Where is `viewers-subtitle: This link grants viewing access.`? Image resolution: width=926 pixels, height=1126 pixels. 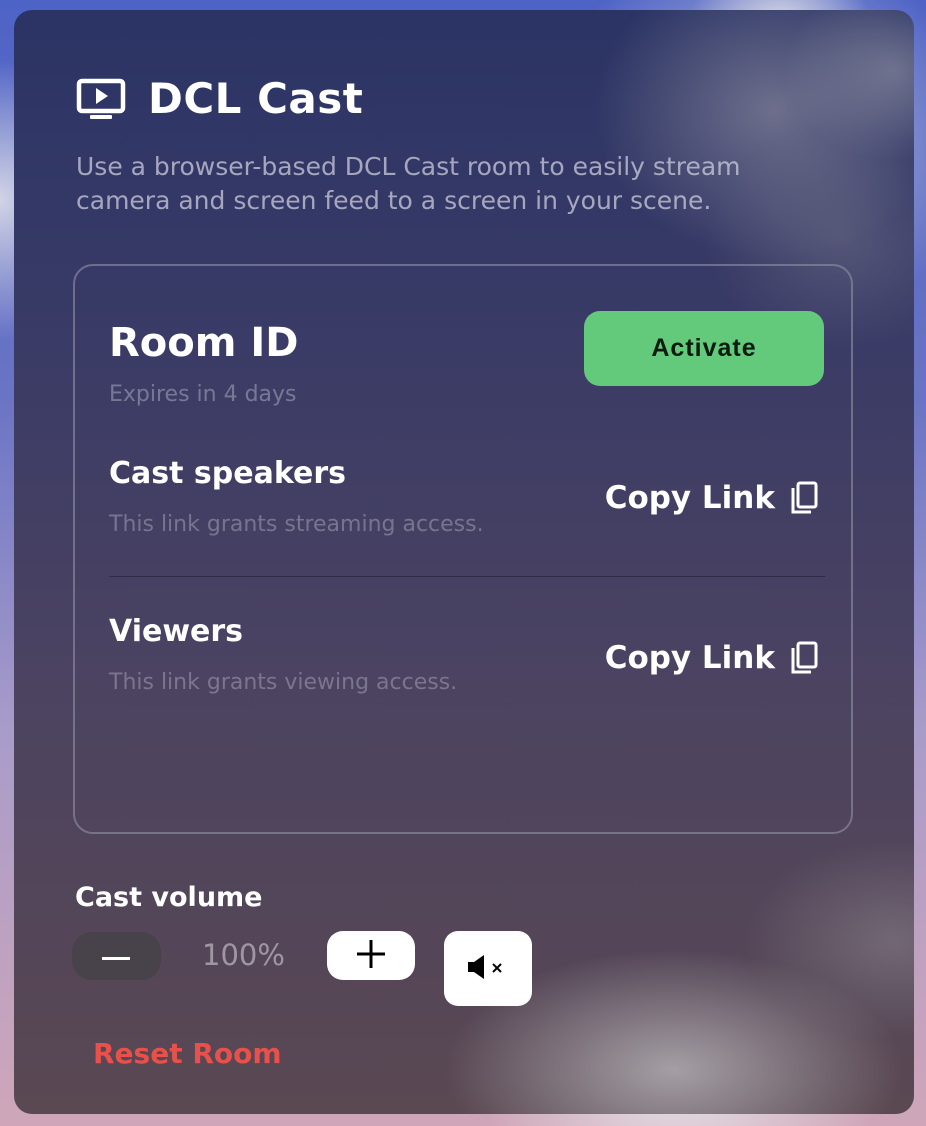 viewers-subtitle: This link grants viewing access. is located at coordinates (283, 682).